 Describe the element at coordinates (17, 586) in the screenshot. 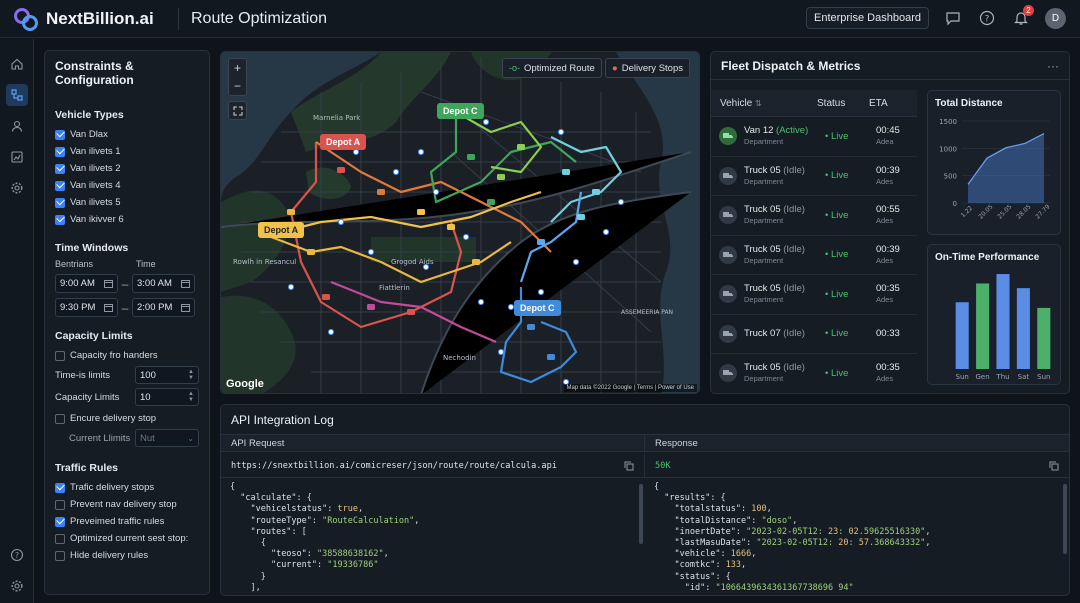

I see `settings-bottom-icon` at that location.